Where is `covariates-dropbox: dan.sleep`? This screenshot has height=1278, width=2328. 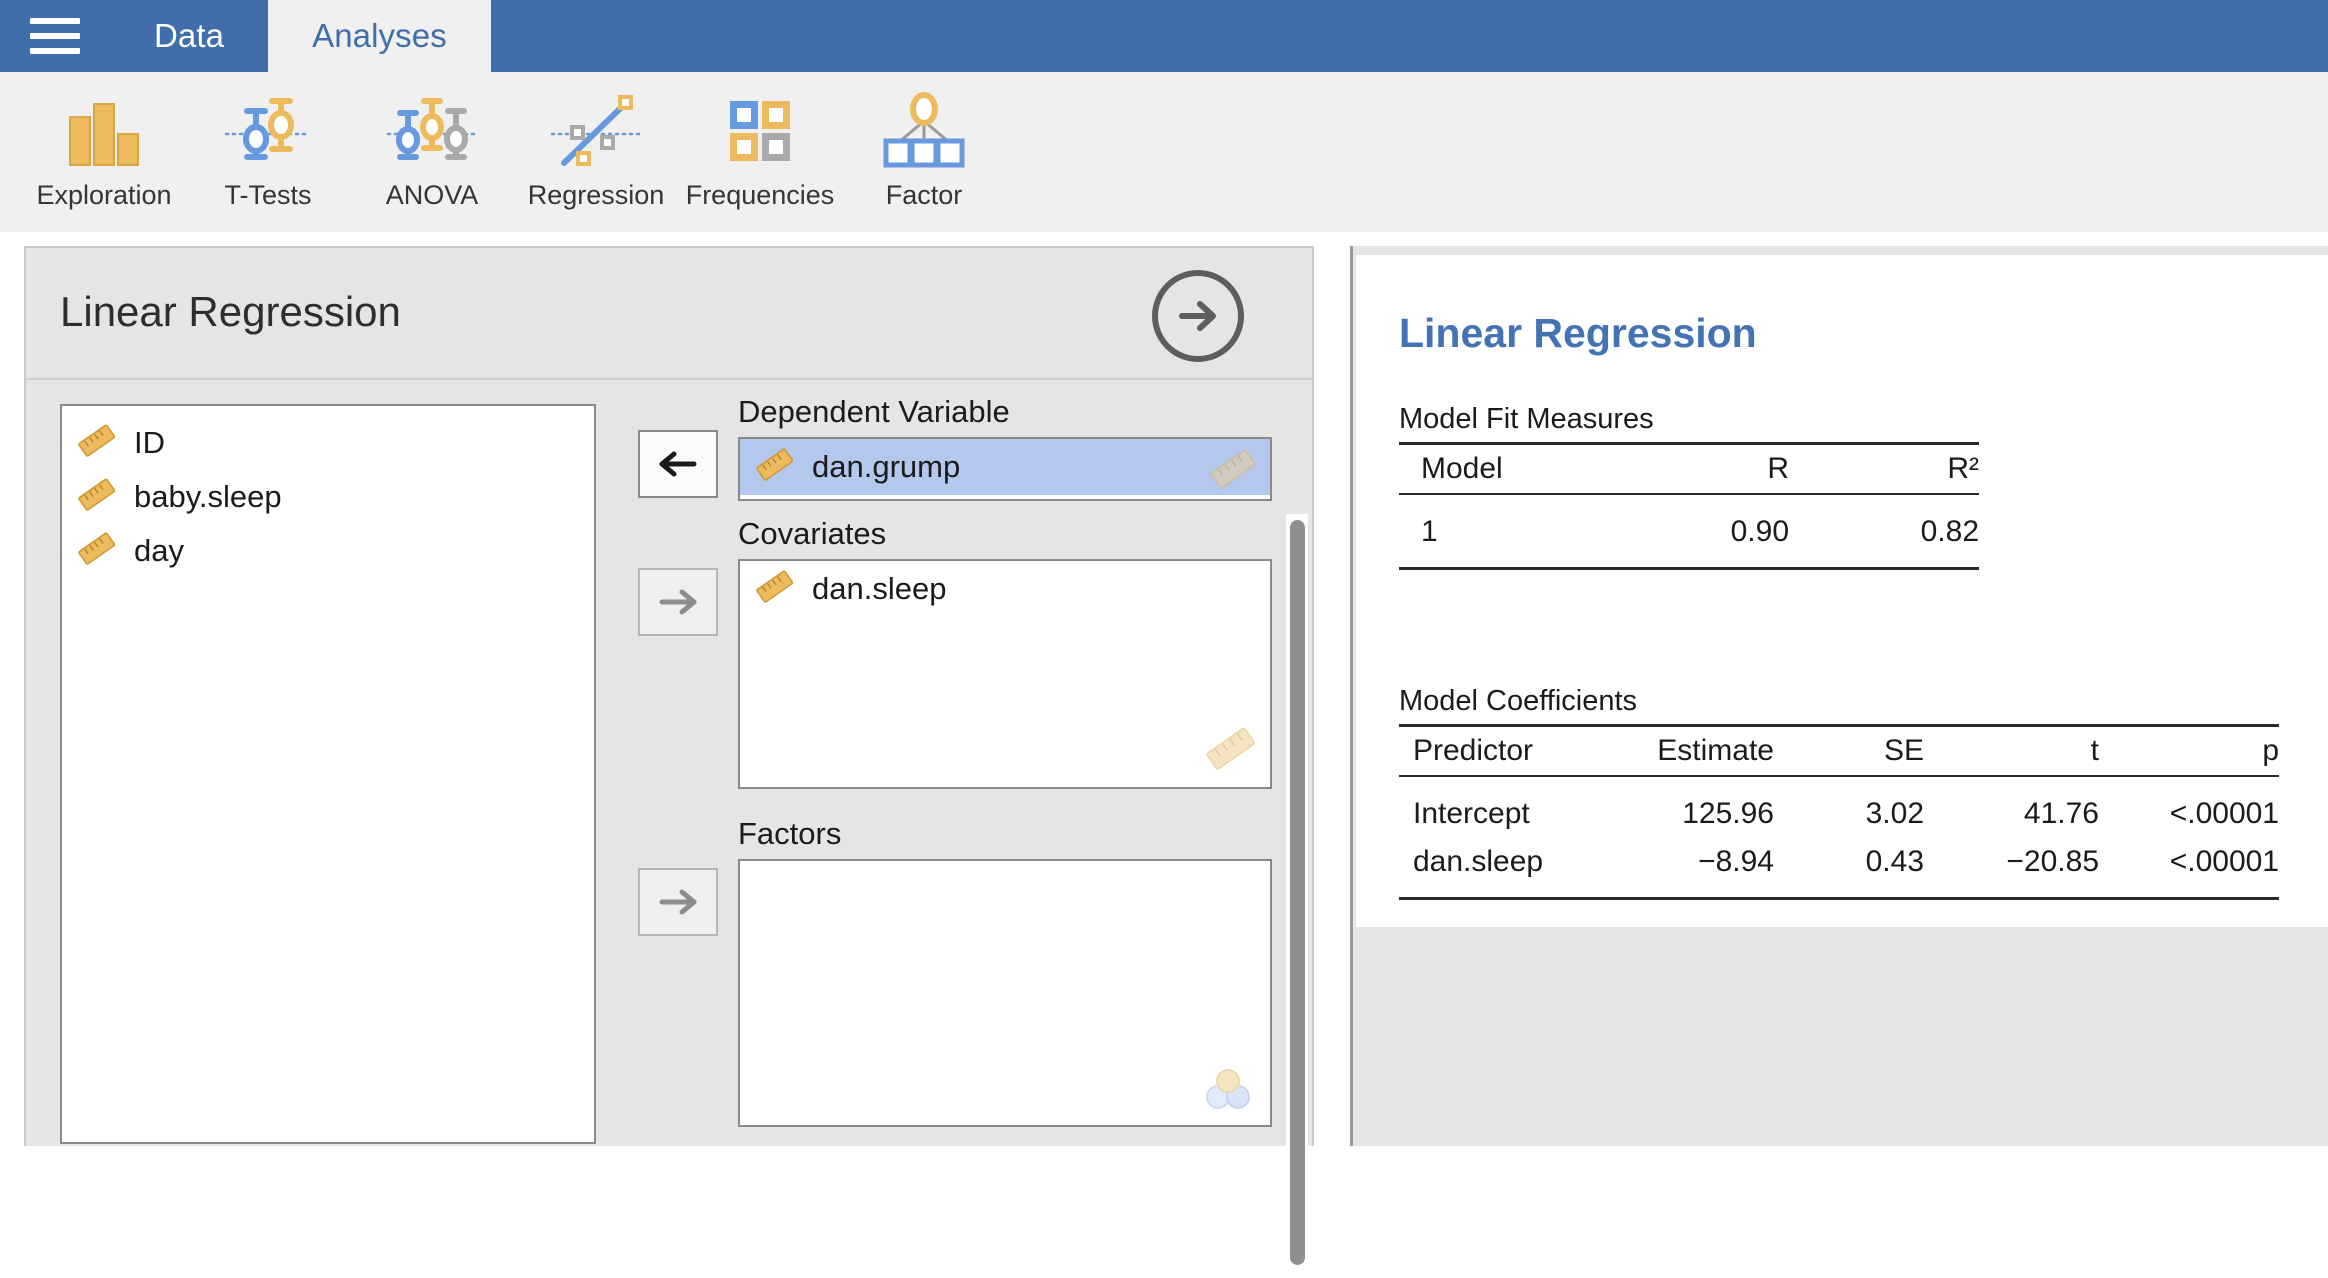 covariates-dropbox: dan.sleep is located at coordinates (1005, 674).